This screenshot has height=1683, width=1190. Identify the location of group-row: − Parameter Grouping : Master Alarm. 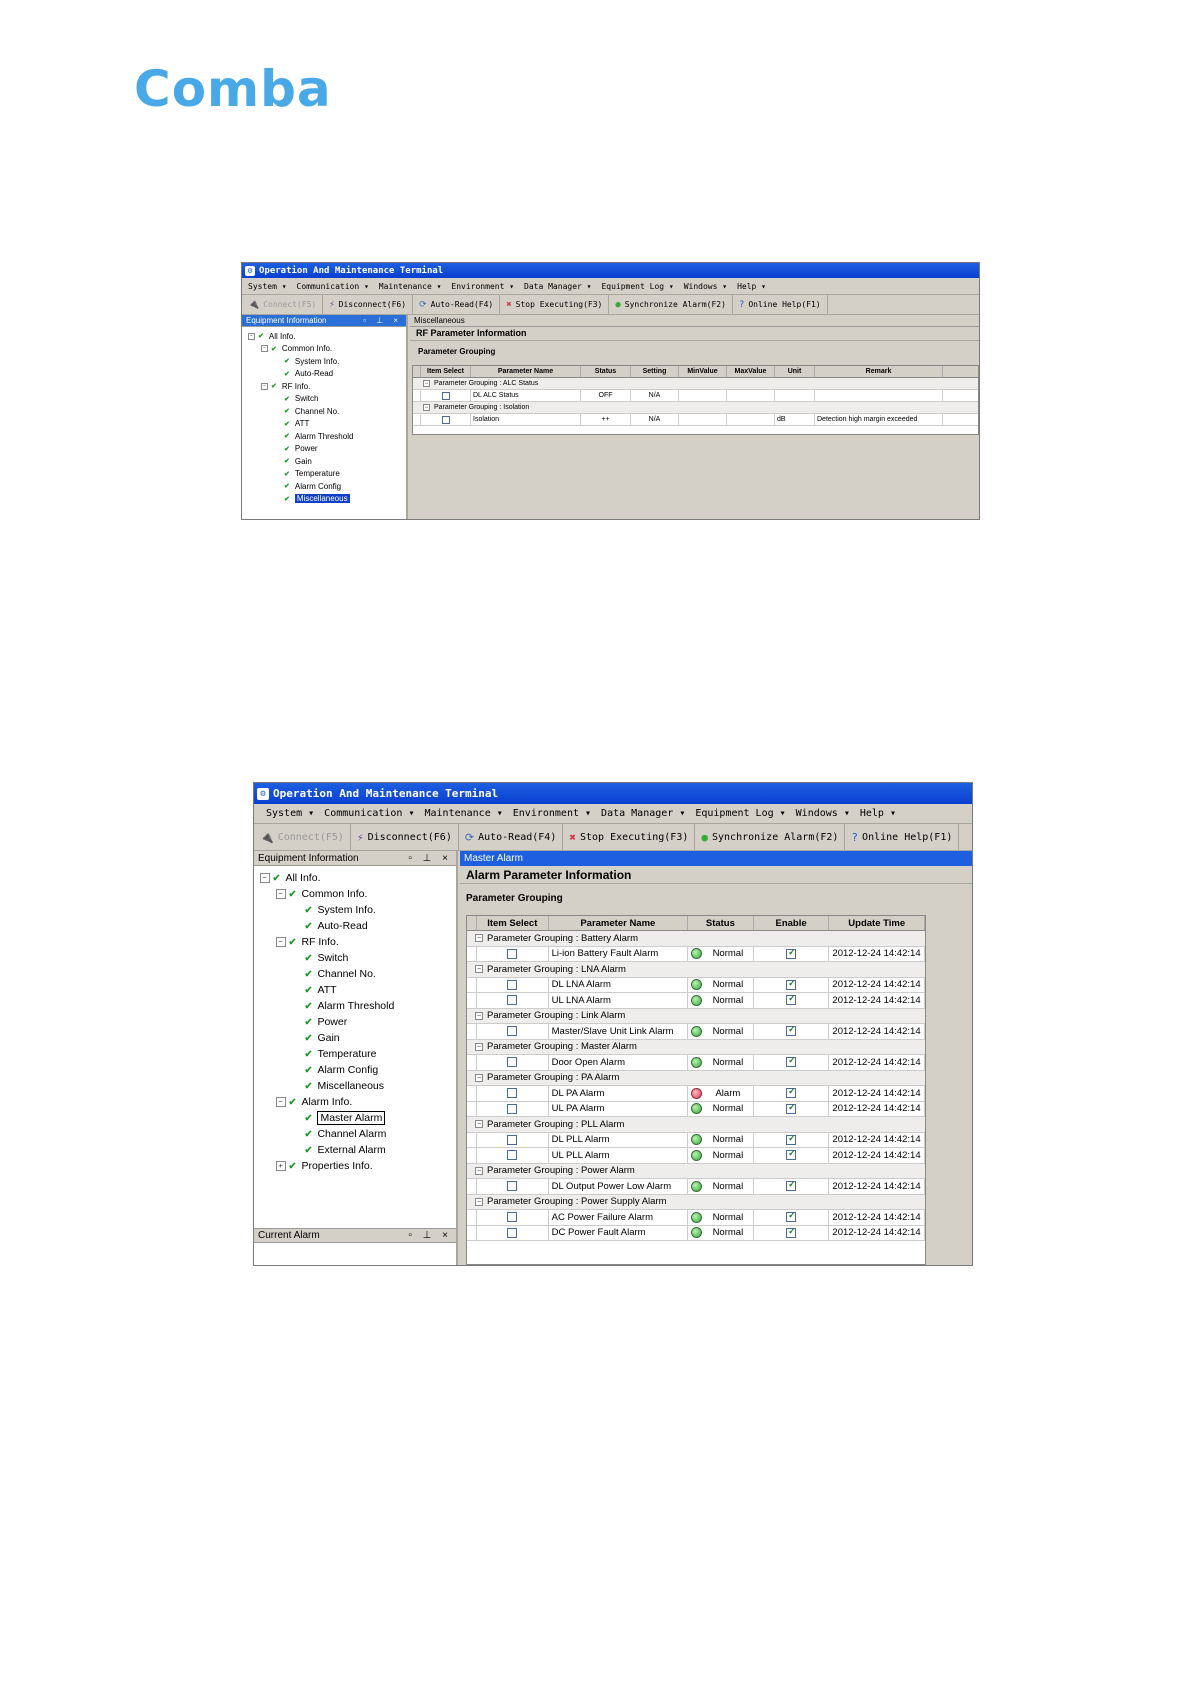
(696, 1047).